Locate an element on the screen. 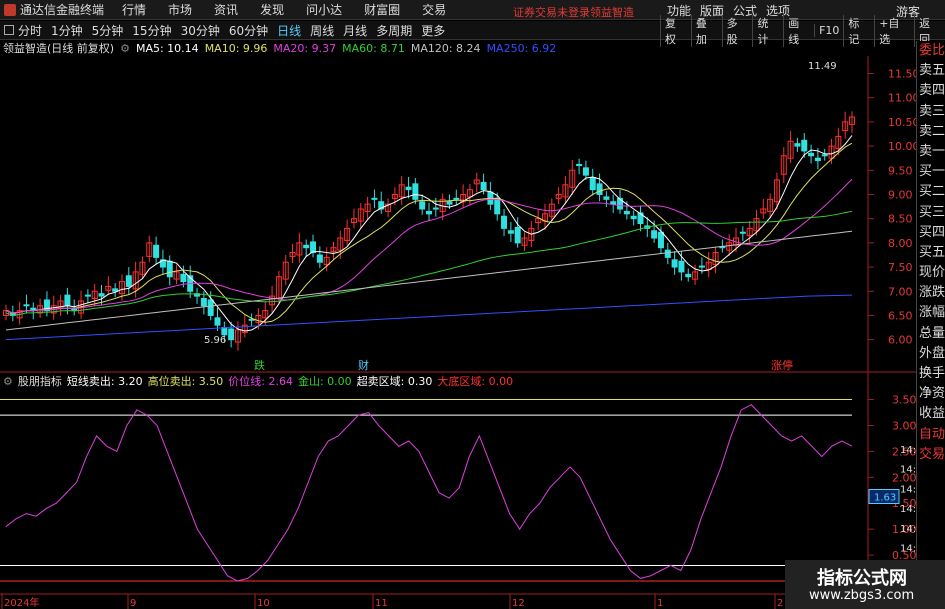 This screenshot has width=945, height=609. panel-item-change-pct: 涨幅 is located at coordinates (931, 313).